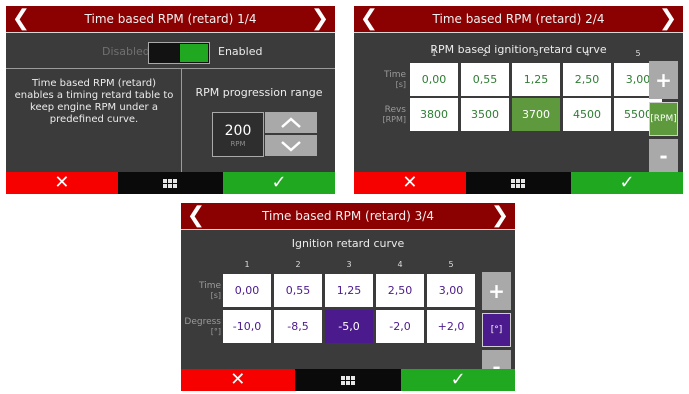 This screenshot has height=394, width=689. I want to click on screen-title: Time based RPM (retard) 2/4, so click(518, 19).